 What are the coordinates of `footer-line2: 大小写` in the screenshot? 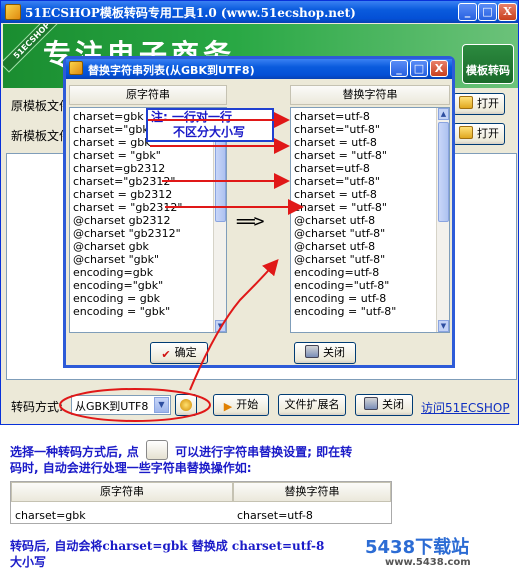 It's located at (28, 562).